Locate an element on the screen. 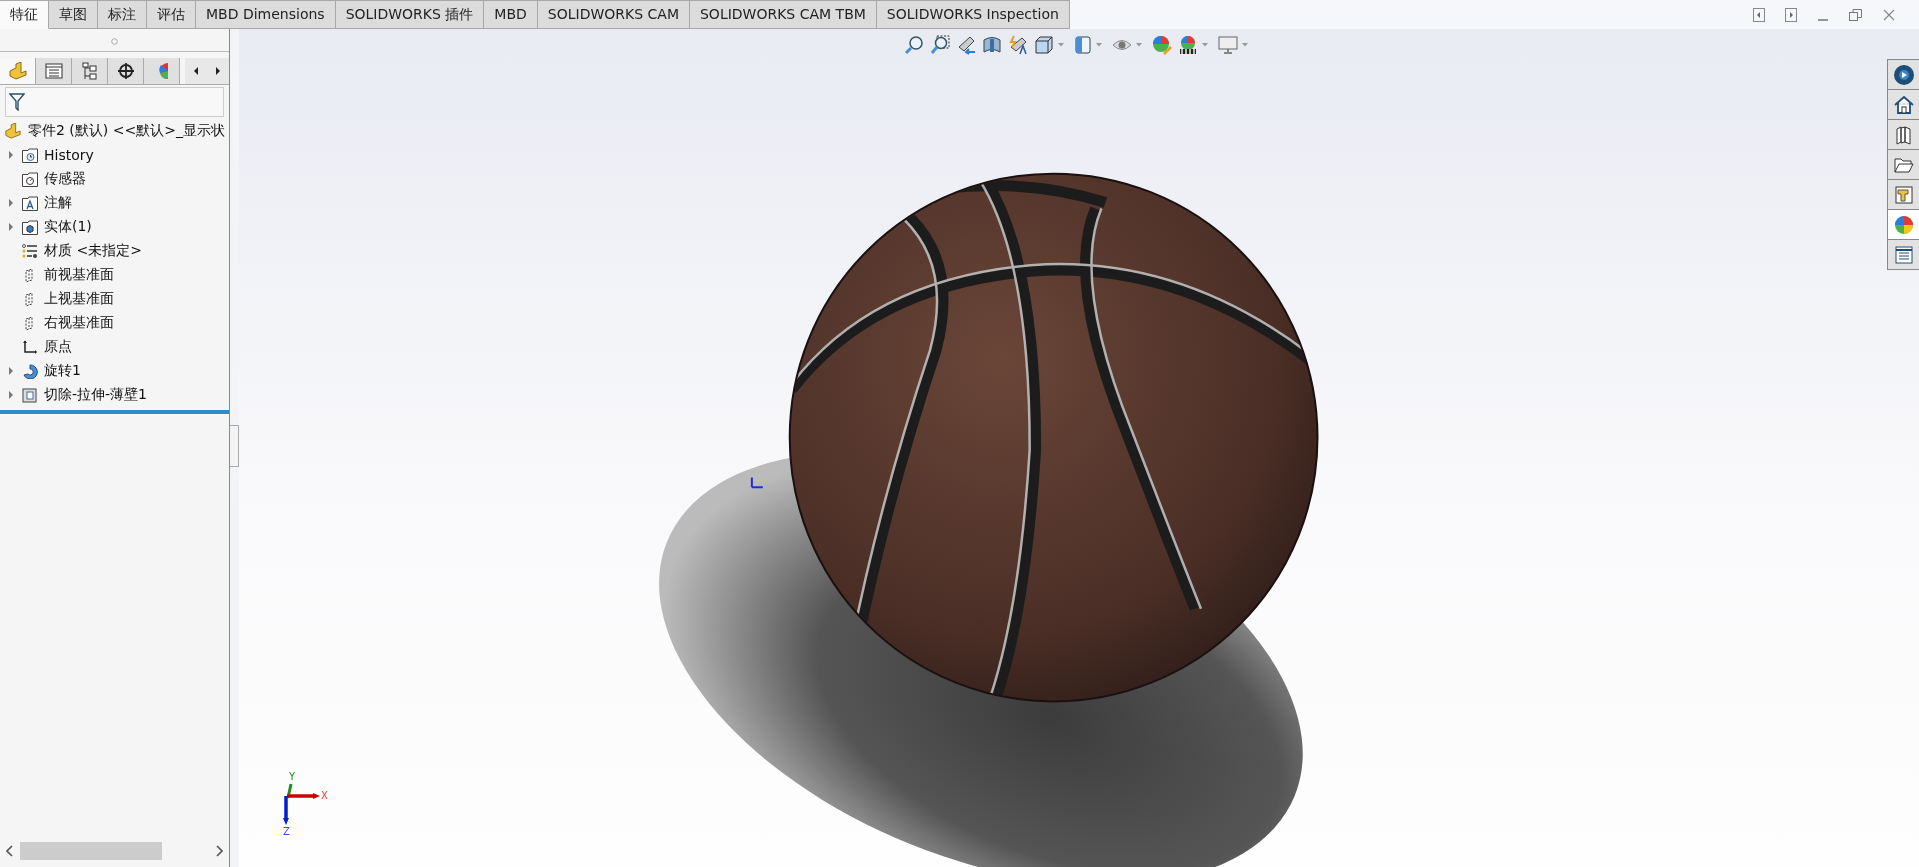 The image size is (1919, 867). tree-item: 旋转1 is located at coordinates (62, 371).